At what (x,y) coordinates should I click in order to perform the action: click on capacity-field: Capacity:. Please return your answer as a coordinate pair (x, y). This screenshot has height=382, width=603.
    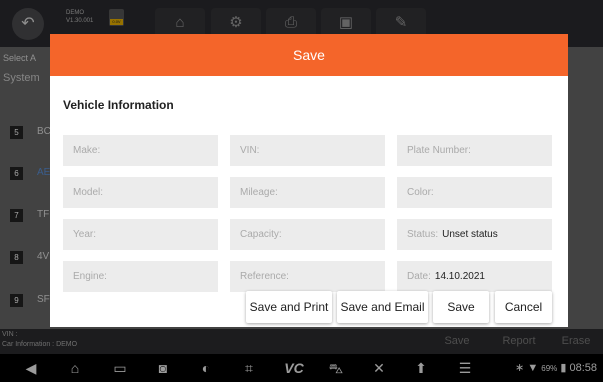
    Looking at the image, I should click on (307, 234).